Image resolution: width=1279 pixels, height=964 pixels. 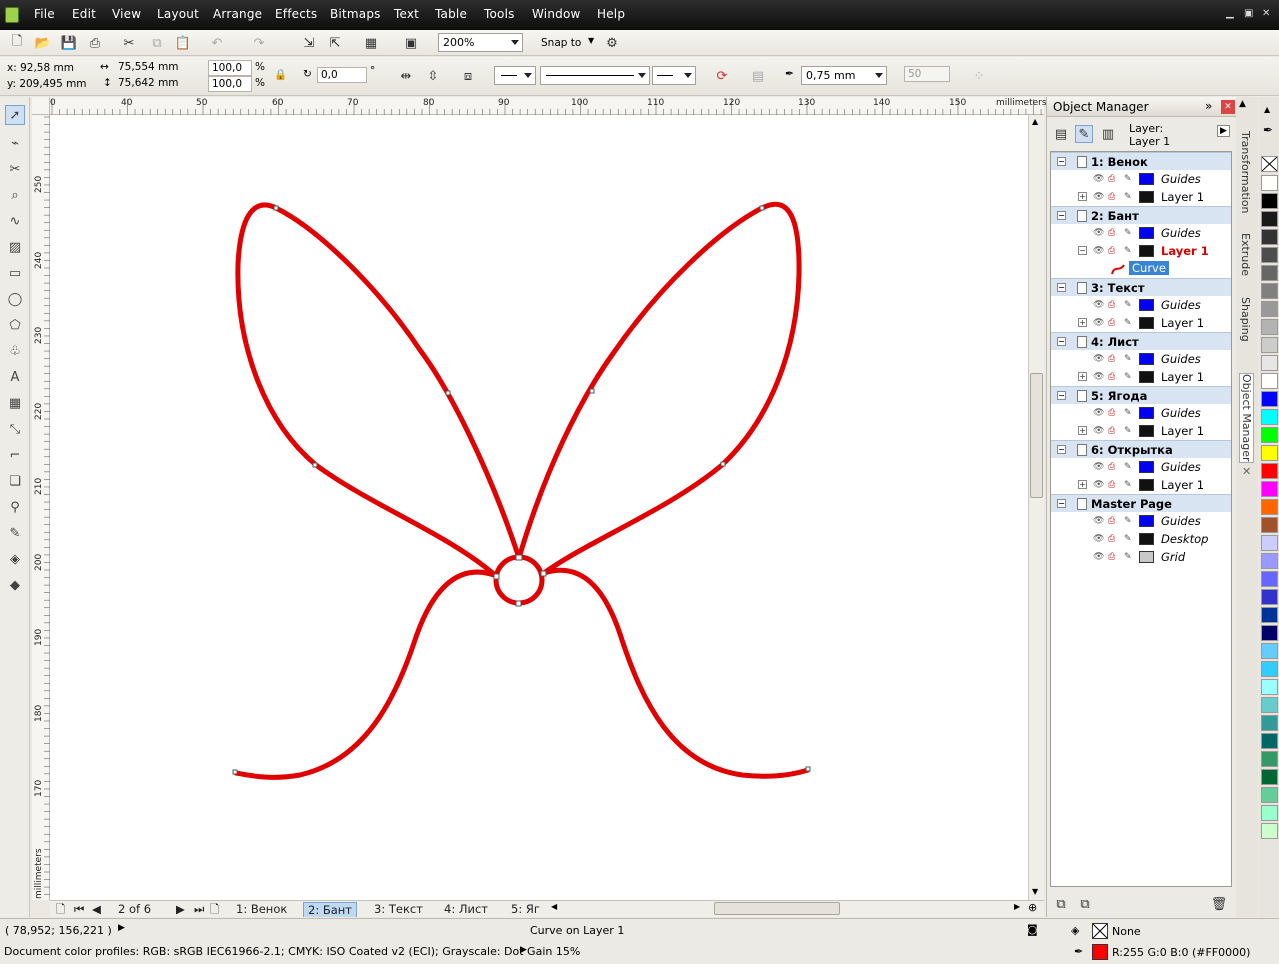 I want to click on layer-manager-view-icon: ▥, so click(x=1108, y=134).